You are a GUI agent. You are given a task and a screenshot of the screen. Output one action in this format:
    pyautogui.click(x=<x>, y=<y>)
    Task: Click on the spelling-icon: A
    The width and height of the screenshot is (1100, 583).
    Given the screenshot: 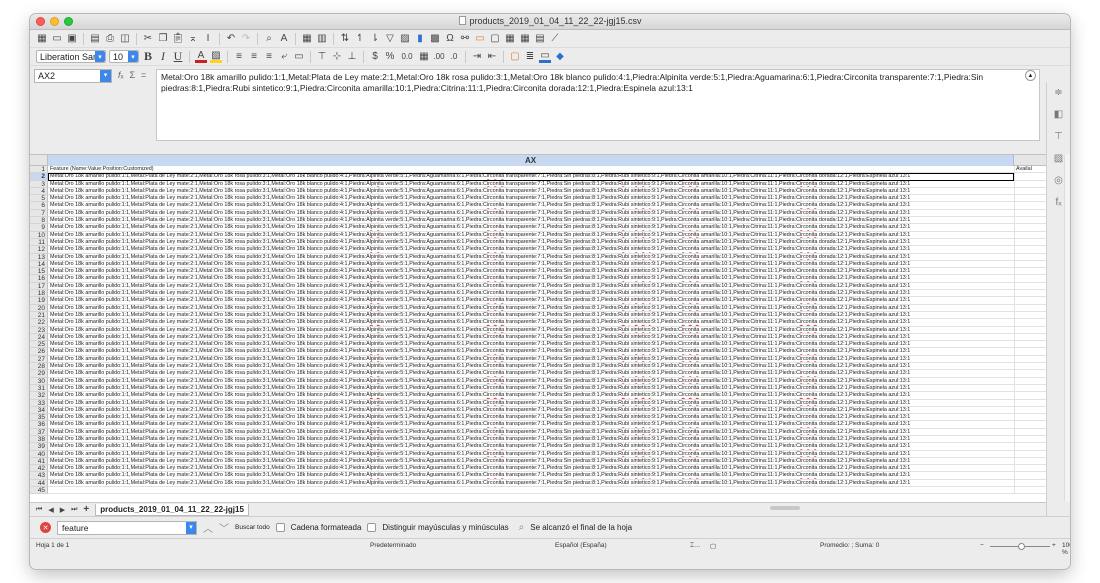 What is the action you would take?
    pyautogui.click(x=284, y=39)
    